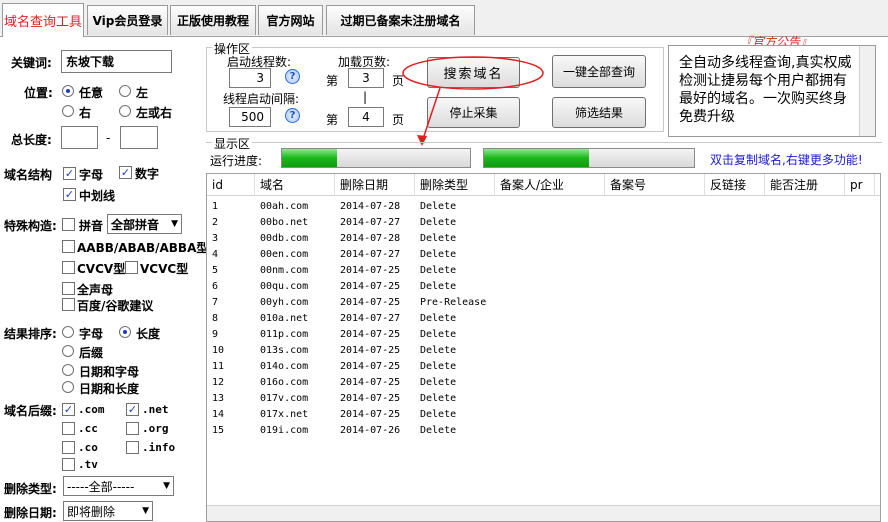 The width and height of the screenshot is (888, 522). Describe the element at coordinates (400, 20) in the screenshot. I see `tab-expired-domains: 过期已备案未注册域名` at that location.